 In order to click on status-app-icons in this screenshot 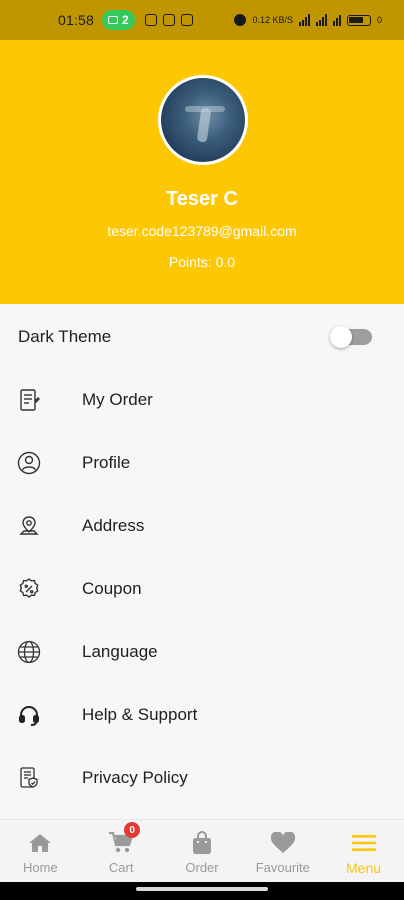, I will do `click(168, 20)`.